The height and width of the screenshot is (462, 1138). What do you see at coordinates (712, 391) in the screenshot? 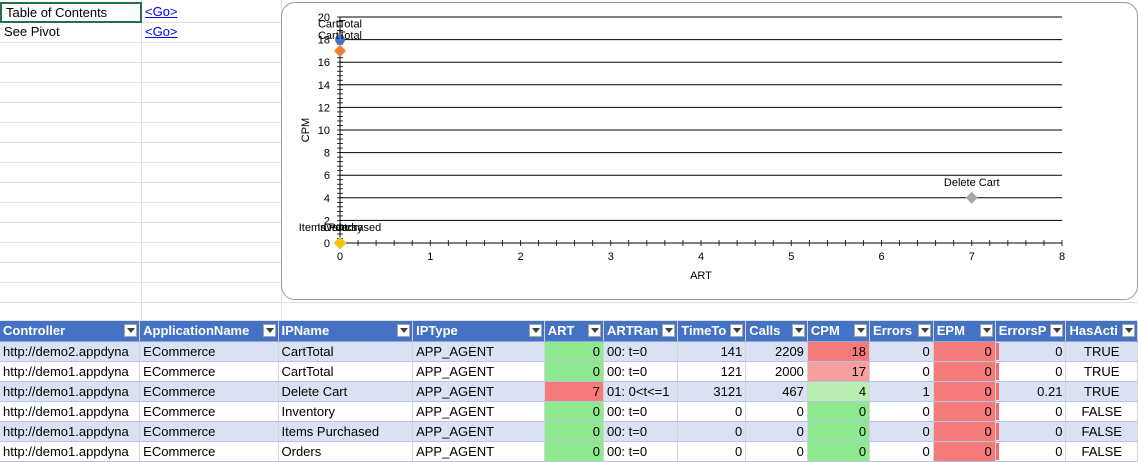
I see `cell-timeto: 3121` at bounding box center [712, 391].